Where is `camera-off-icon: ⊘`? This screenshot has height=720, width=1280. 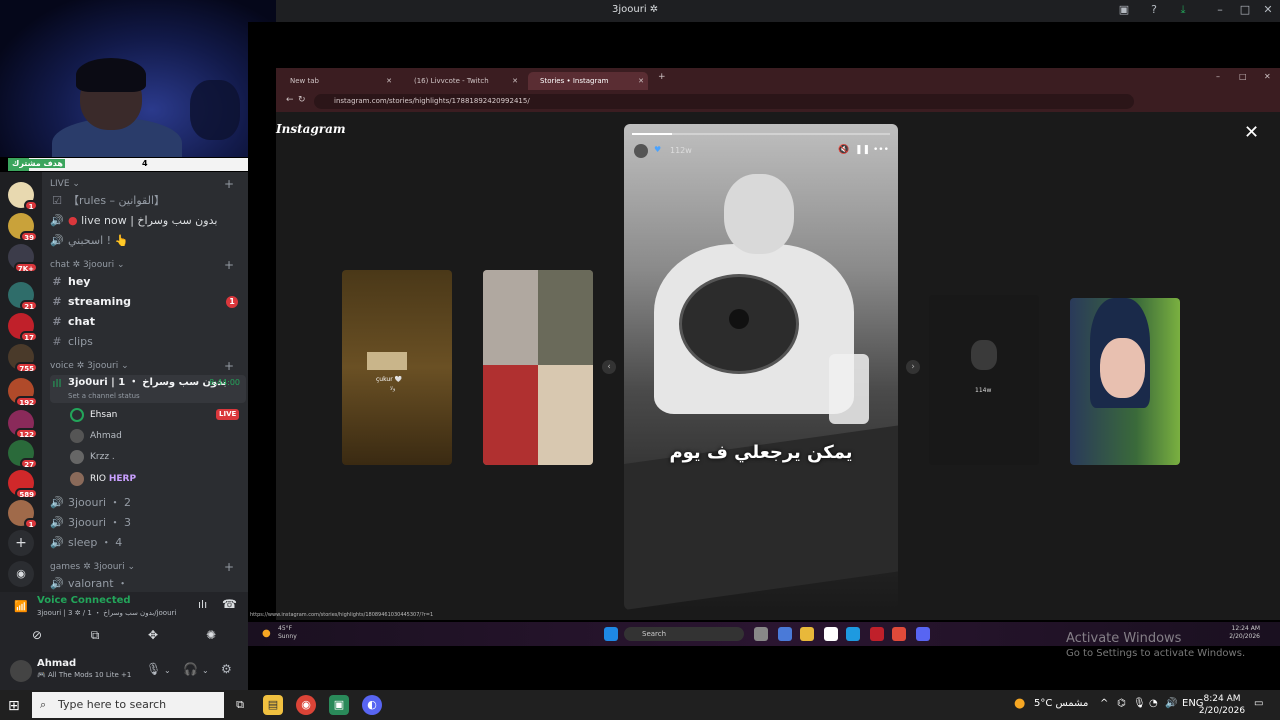 camera-off-icon: ⊘ is located at coordinates (37, 635).